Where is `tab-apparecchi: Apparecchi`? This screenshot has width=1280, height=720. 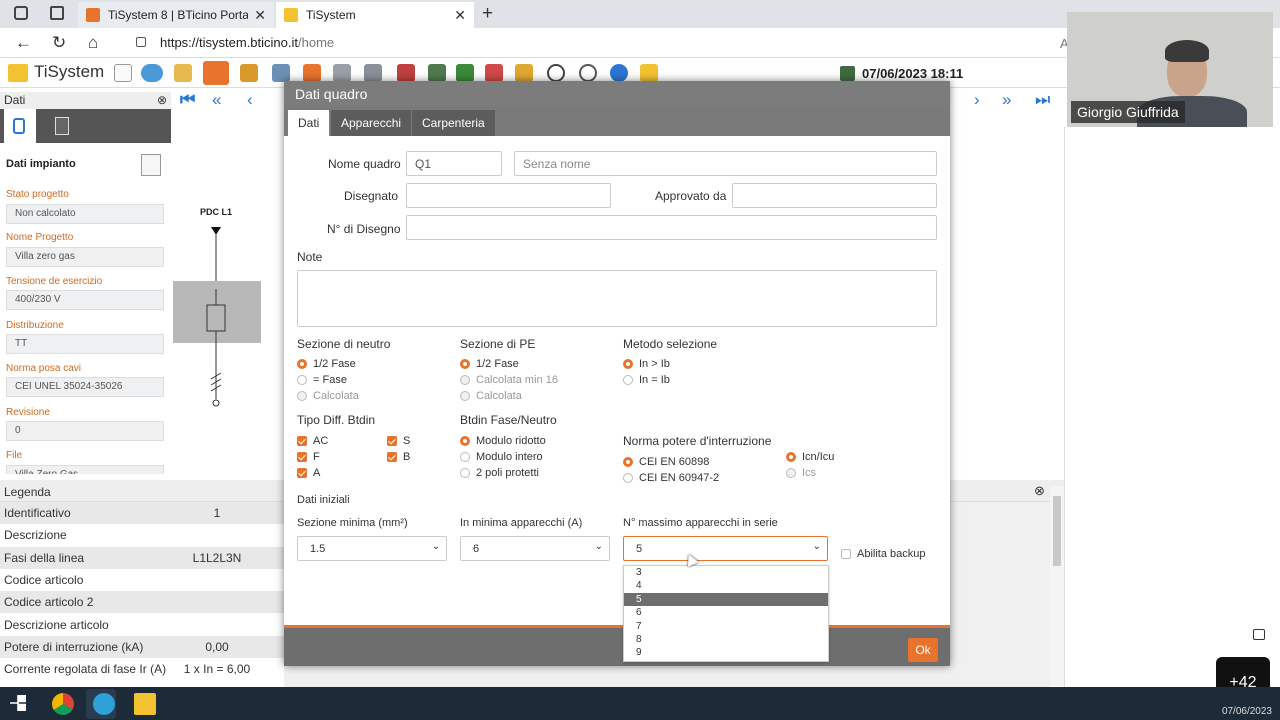 tab-apparecchi: Apparecchi is located at coordinates (371, 123).